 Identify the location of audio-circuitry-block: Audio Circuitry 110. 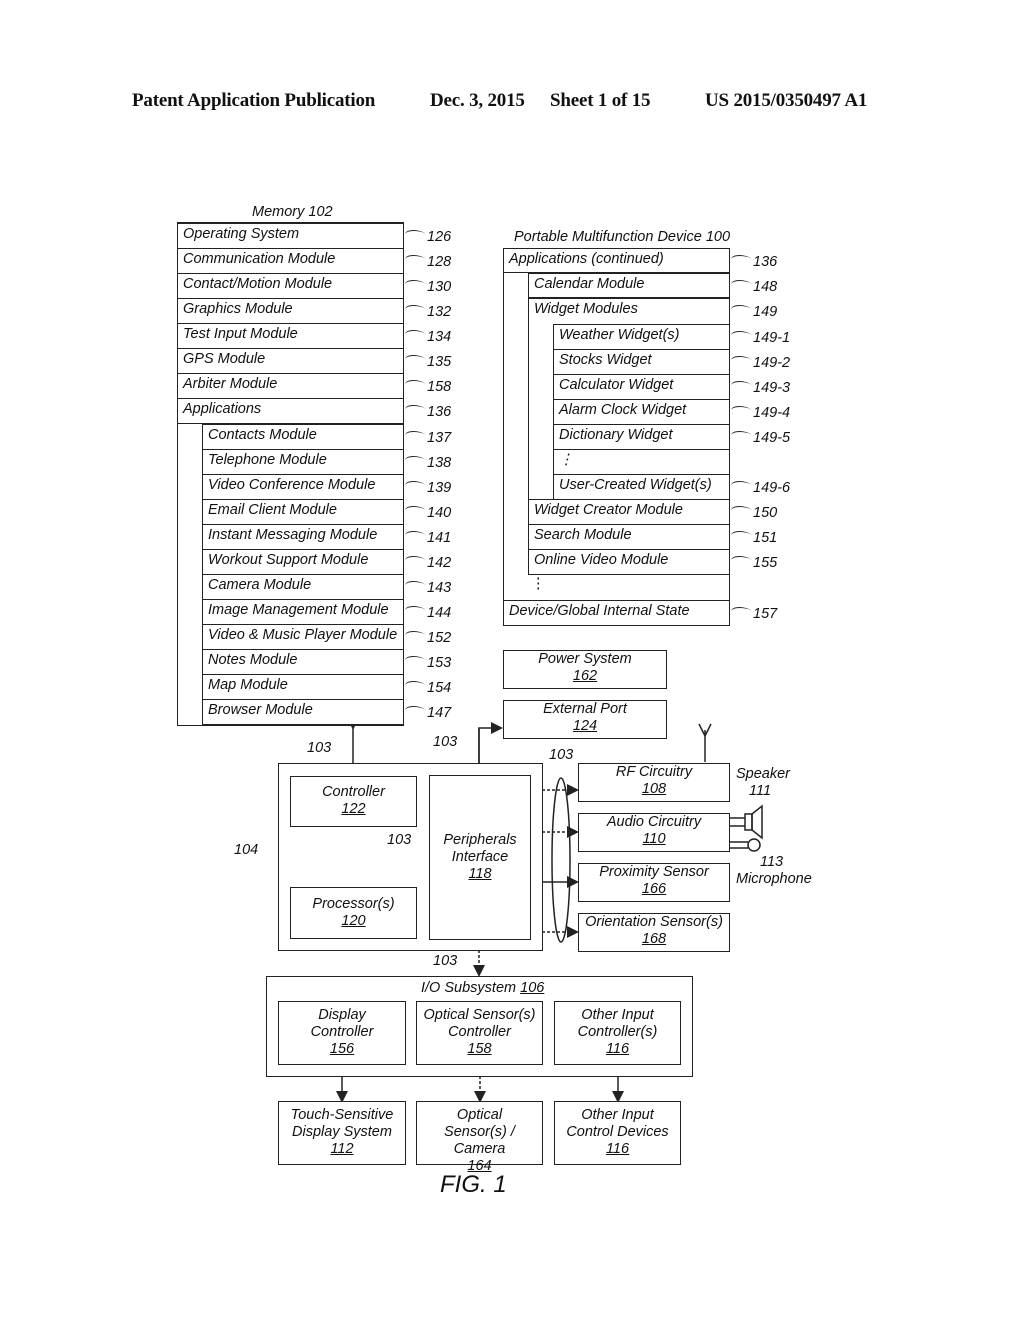
(654, 832).